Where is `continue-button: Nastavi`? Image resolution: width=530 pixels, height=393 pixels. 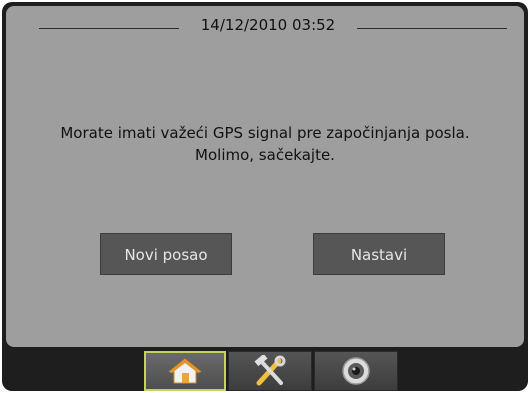
continue-button: Nastavi is located at coordinates (379, 254).